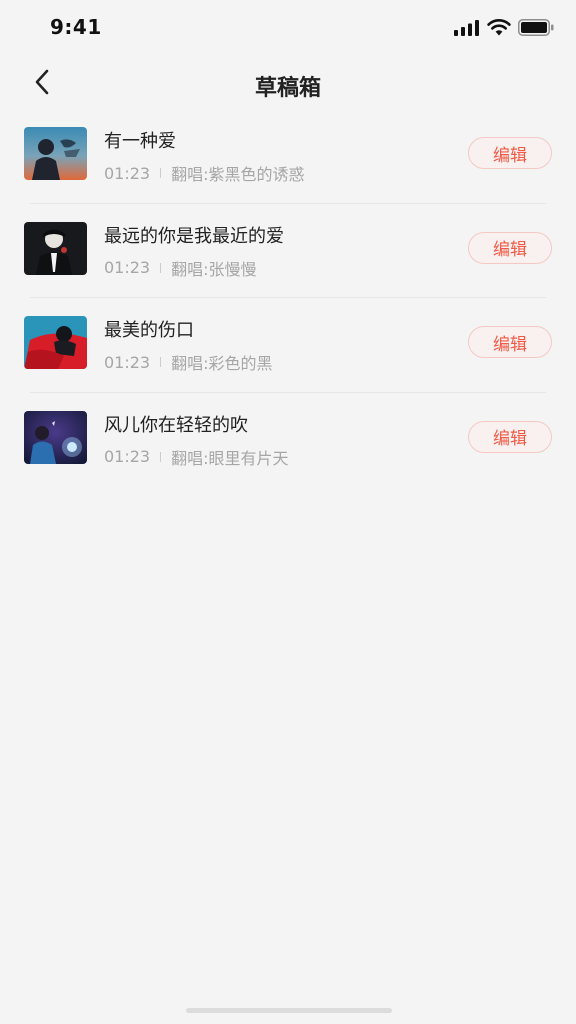 This screenshot has height=1024, width=576. I want to click on battery-icon, so click(536, 29).